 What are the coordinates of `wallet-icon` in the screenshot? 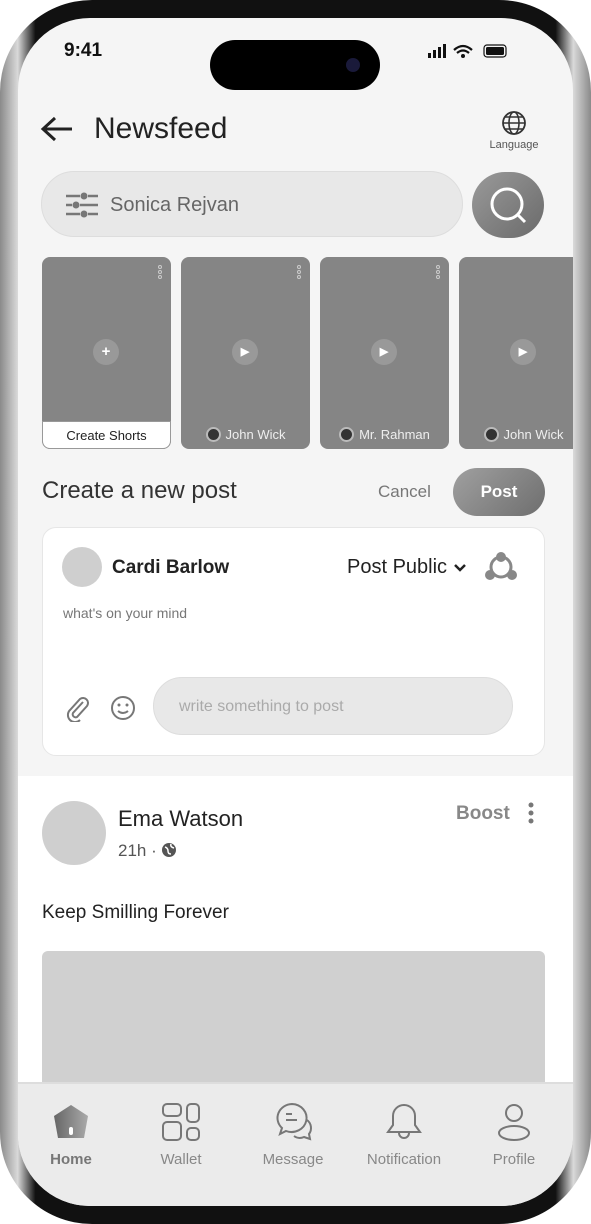 It's located at (181, 1122).